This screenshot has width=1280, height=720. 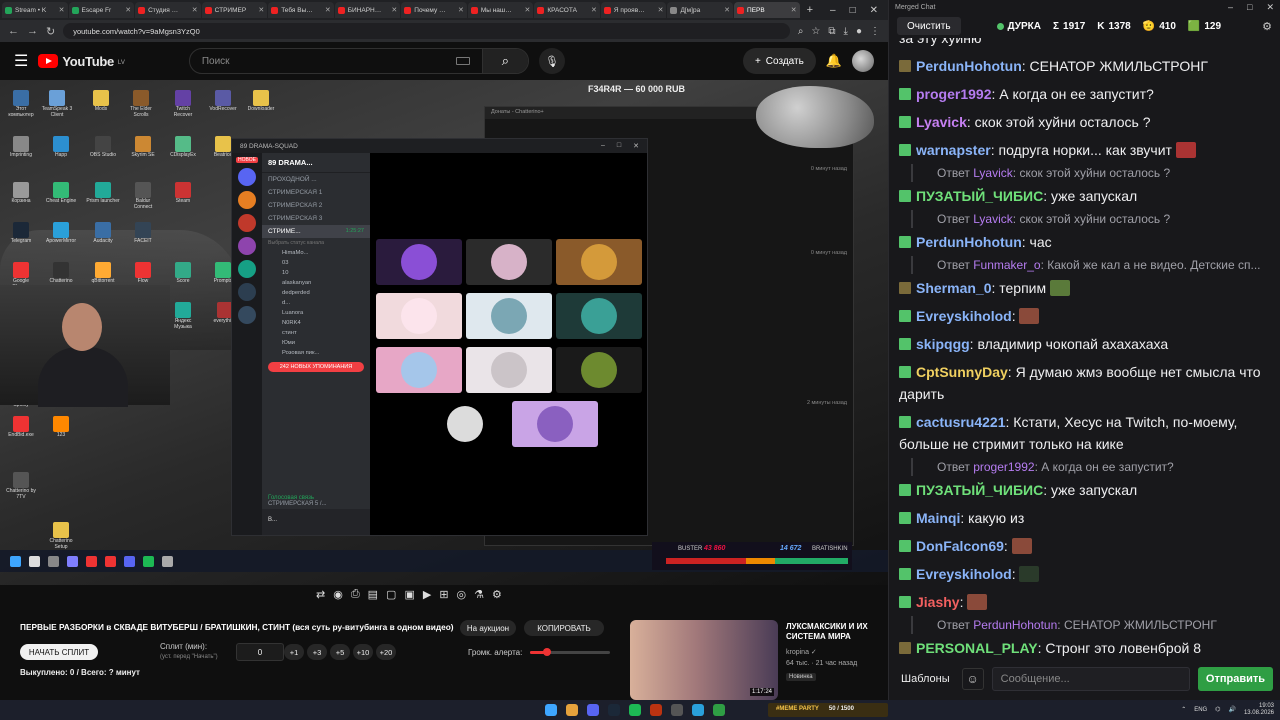 What do you see at coordinates (373, 594) in the screenshot?
I see `clip-icon: ▤` at bounding box center [373, 594].